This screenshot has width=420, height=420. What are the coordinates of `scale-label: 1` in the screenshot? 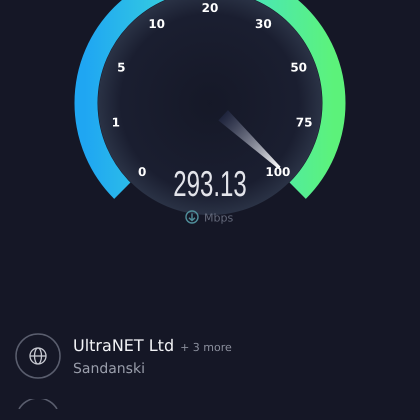 It's located at (116, 123).